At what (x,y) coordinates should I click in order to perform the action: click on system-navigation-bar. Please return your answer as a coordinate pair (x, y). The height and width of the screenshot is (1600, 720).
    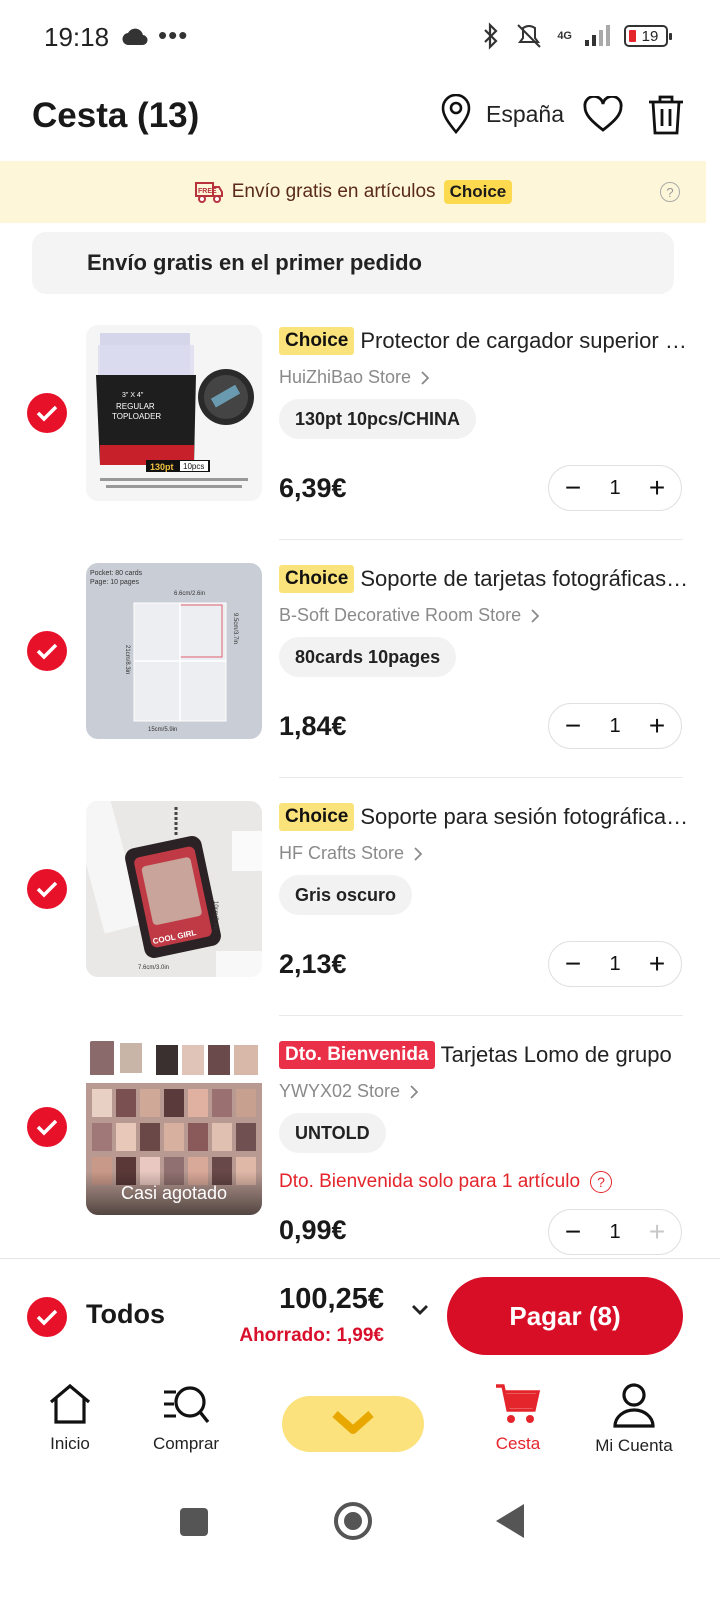
    Looking at the image, I should click on (360, 1525).